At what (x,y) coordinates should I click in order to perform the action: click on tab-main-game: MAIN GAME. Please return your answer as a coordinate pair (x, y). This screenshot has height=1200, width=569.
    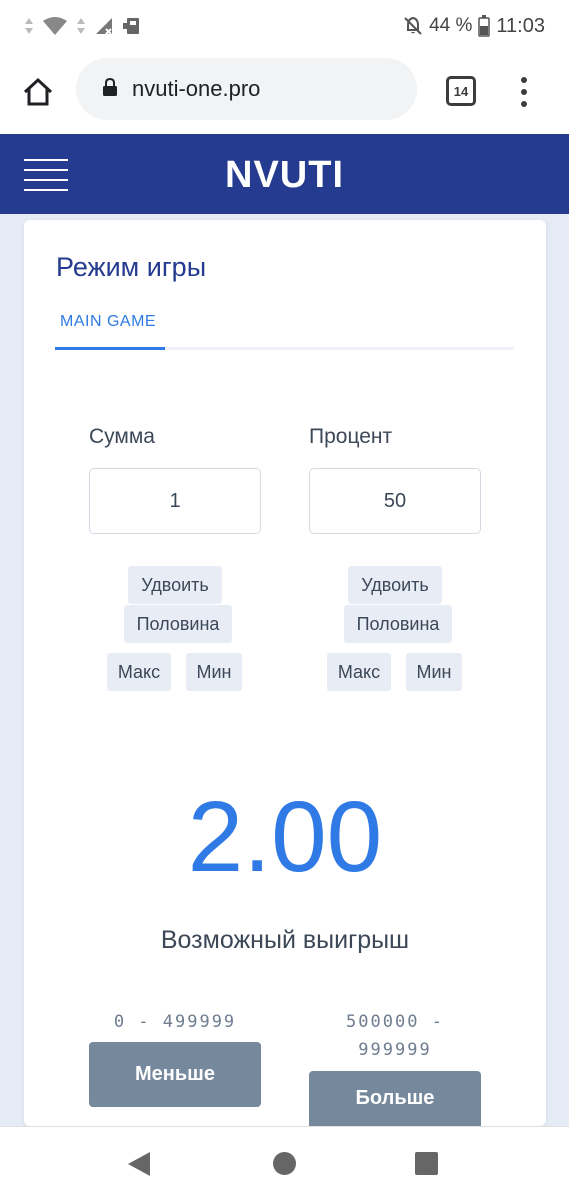
    Looking at the image, I should click on (108, 322).